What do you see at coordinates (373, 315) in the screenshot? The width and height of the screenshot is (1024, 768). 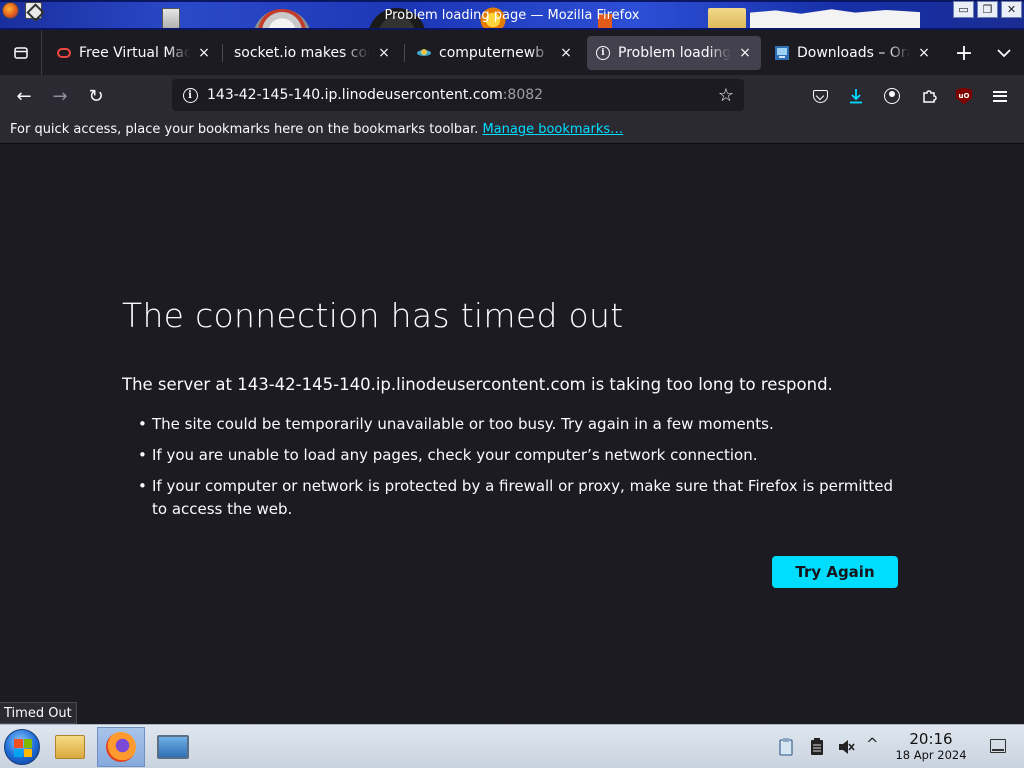 I see `error-title: The connection has timed out` at bounding box center [373, 315].